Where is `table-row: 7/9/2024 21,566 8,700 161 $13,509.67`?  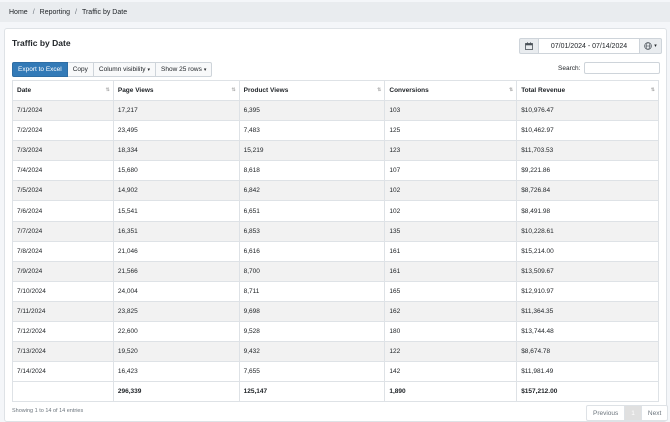 table-row: 7/9/2024 21,566 8,700 161 $13,509.67 is located at coordinates (335, 271).